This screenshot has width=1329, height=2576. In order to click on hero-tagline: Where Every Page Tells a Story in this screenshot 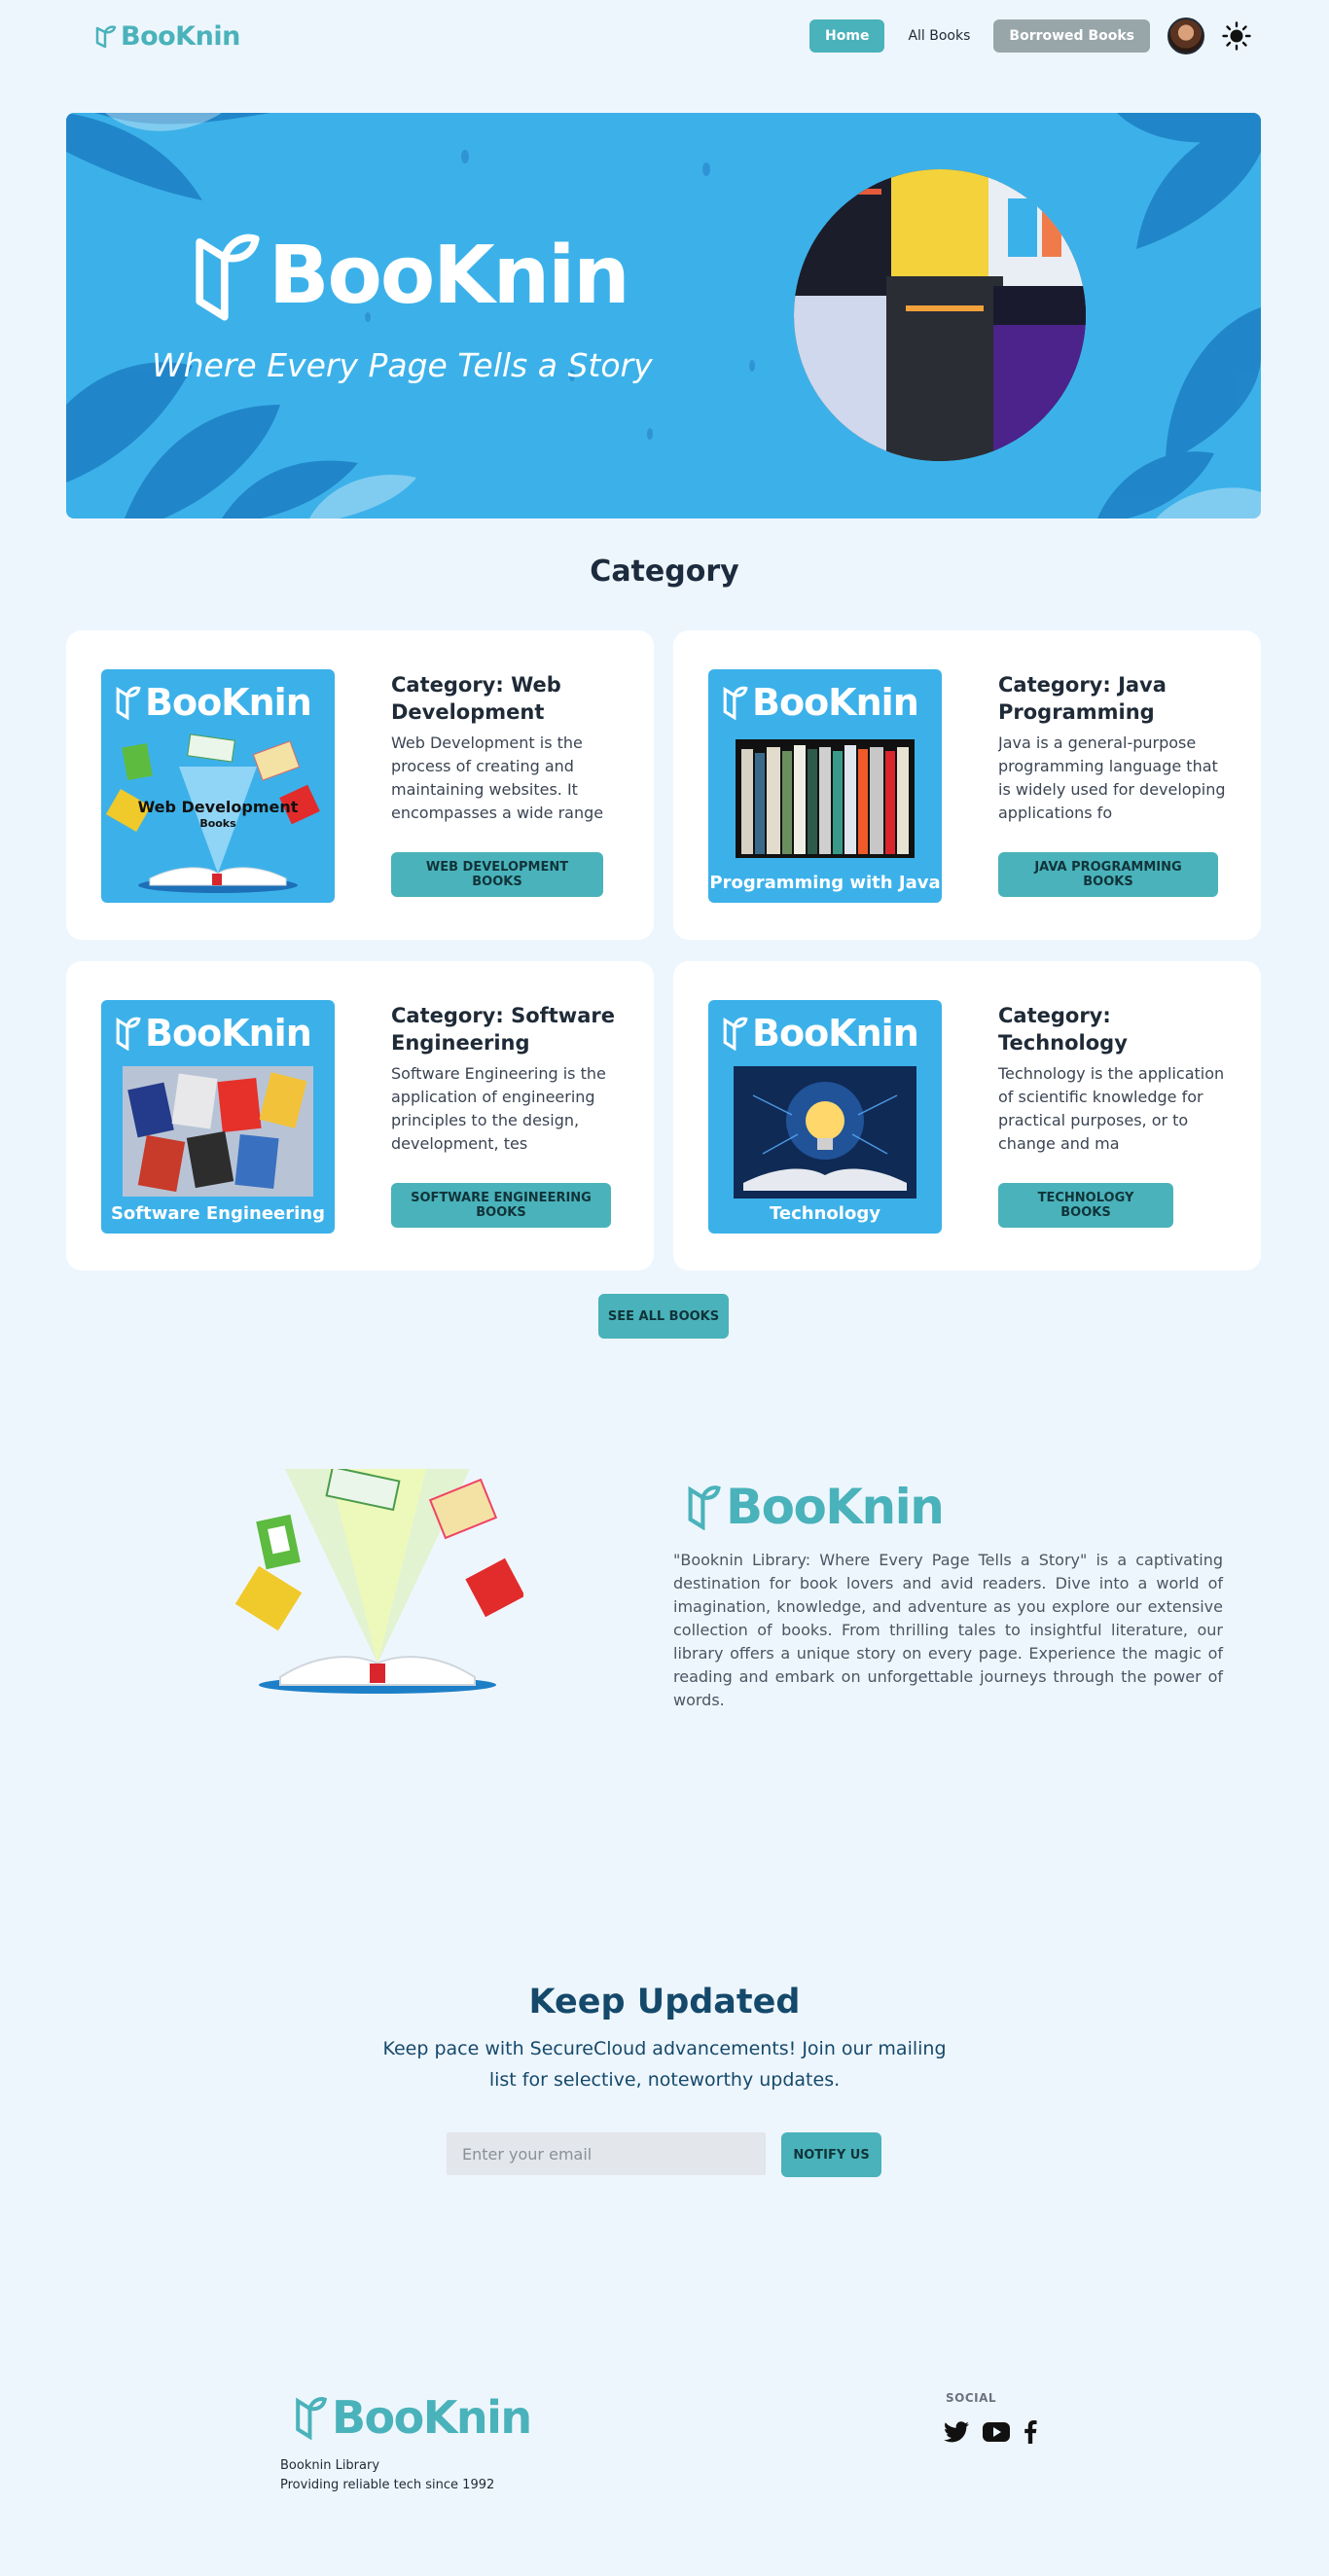, I will do `click(403, 365)`.